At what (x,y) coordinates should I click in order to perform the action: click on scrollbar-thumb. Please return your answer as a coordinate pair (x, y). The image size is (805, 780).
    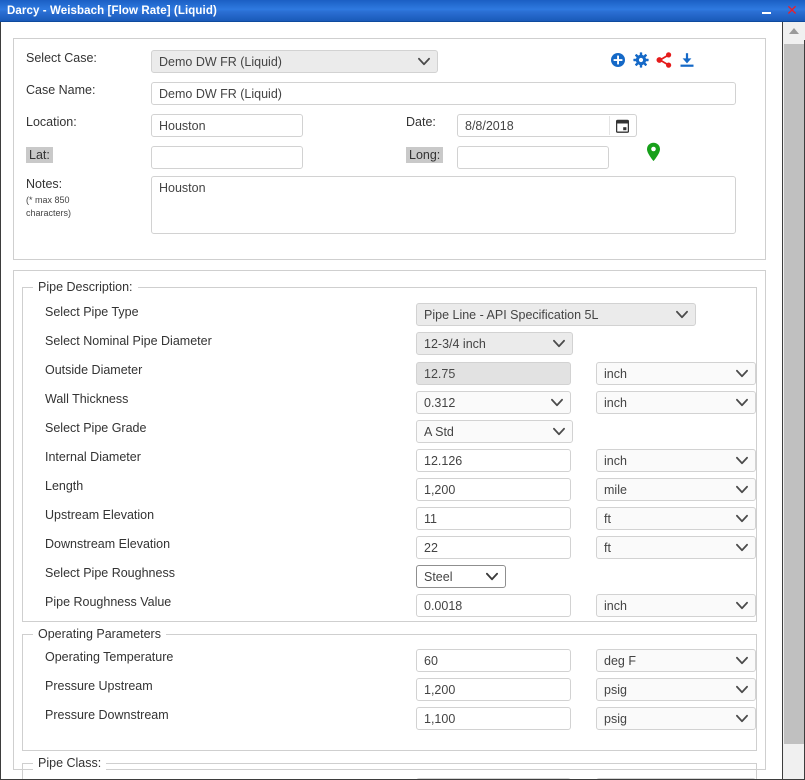
    Looking at the image, I should click on (794, 394).